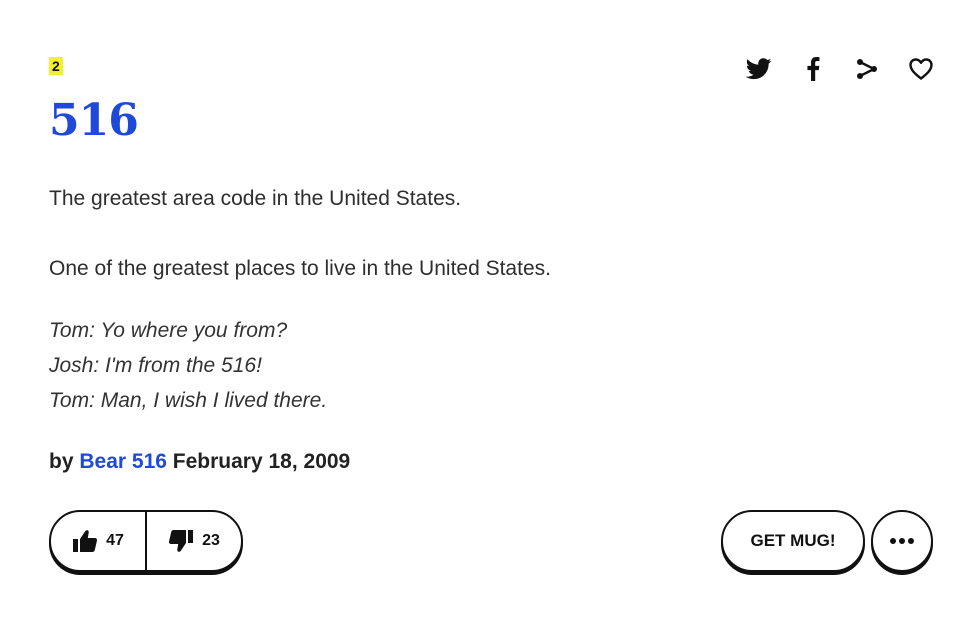  I want to click on share-icon, so click(867, 69).